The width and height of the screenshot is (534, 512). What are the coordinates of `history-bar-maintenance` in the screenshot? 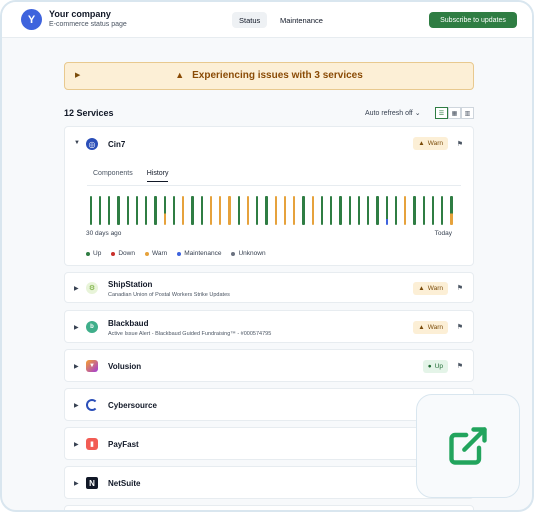 It's located at (386, 210).